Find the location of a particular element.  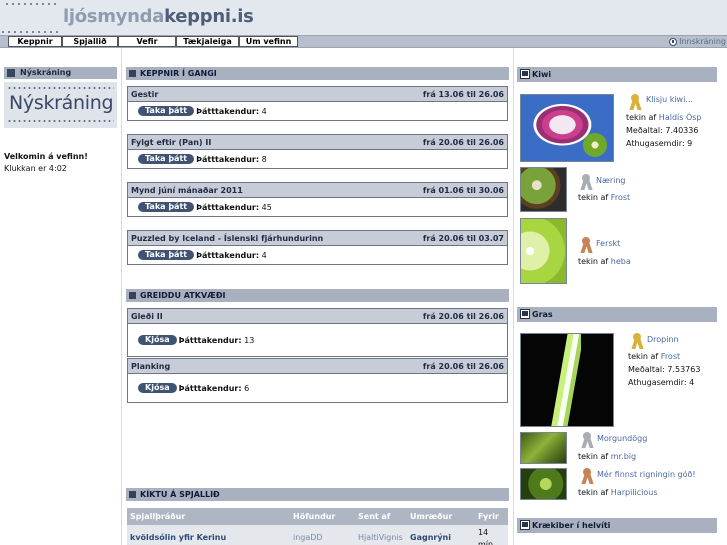

nav-item-taekjaleiga: Tækjaleiga is located at coordinates (207, 41).